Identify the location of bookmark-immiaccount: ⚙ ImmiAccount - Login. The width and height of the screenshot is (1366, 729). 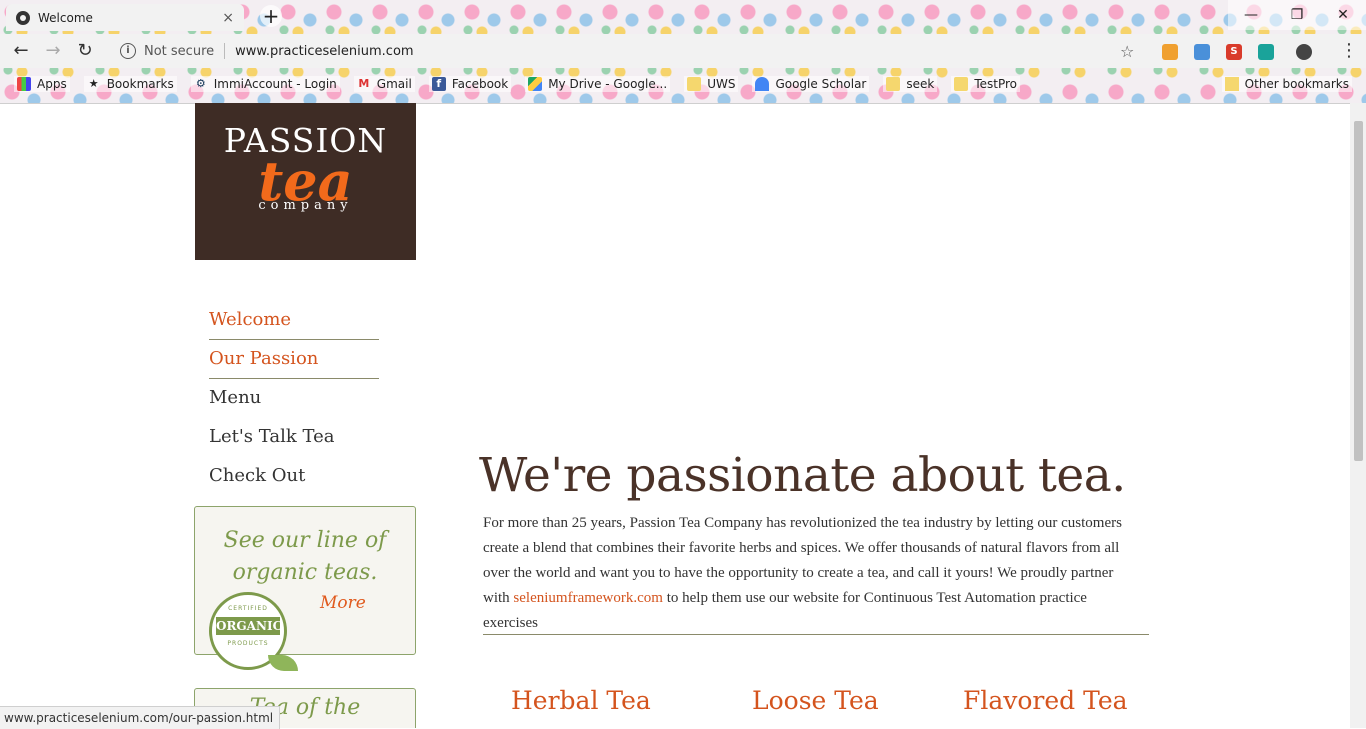
(265, 84).